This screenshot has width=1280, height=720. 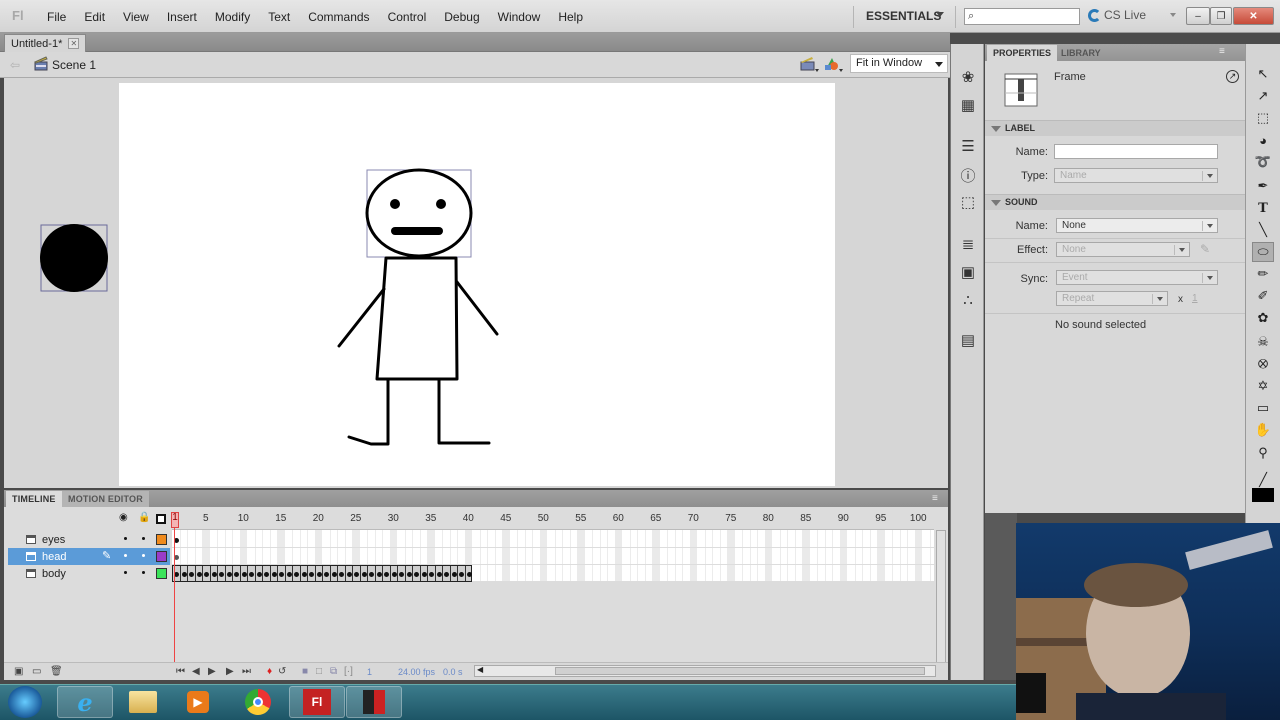 I want to click on tab-properties: PROPERTIES, so click(x=1022, y=53).